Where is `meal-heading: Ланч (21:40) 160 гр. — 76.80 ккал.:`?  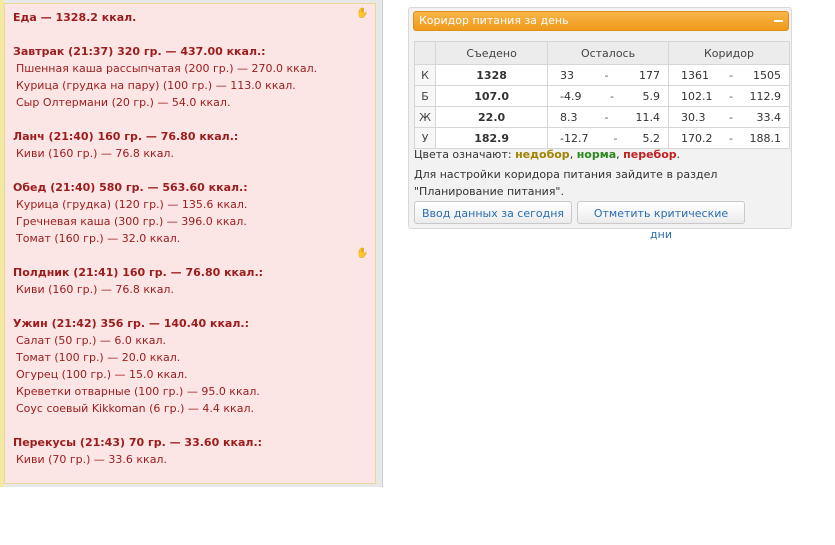 meal-heading: Ланч (21:40) 160 гр. — 76.80 ккал.: is located at coordinates (126, 136).